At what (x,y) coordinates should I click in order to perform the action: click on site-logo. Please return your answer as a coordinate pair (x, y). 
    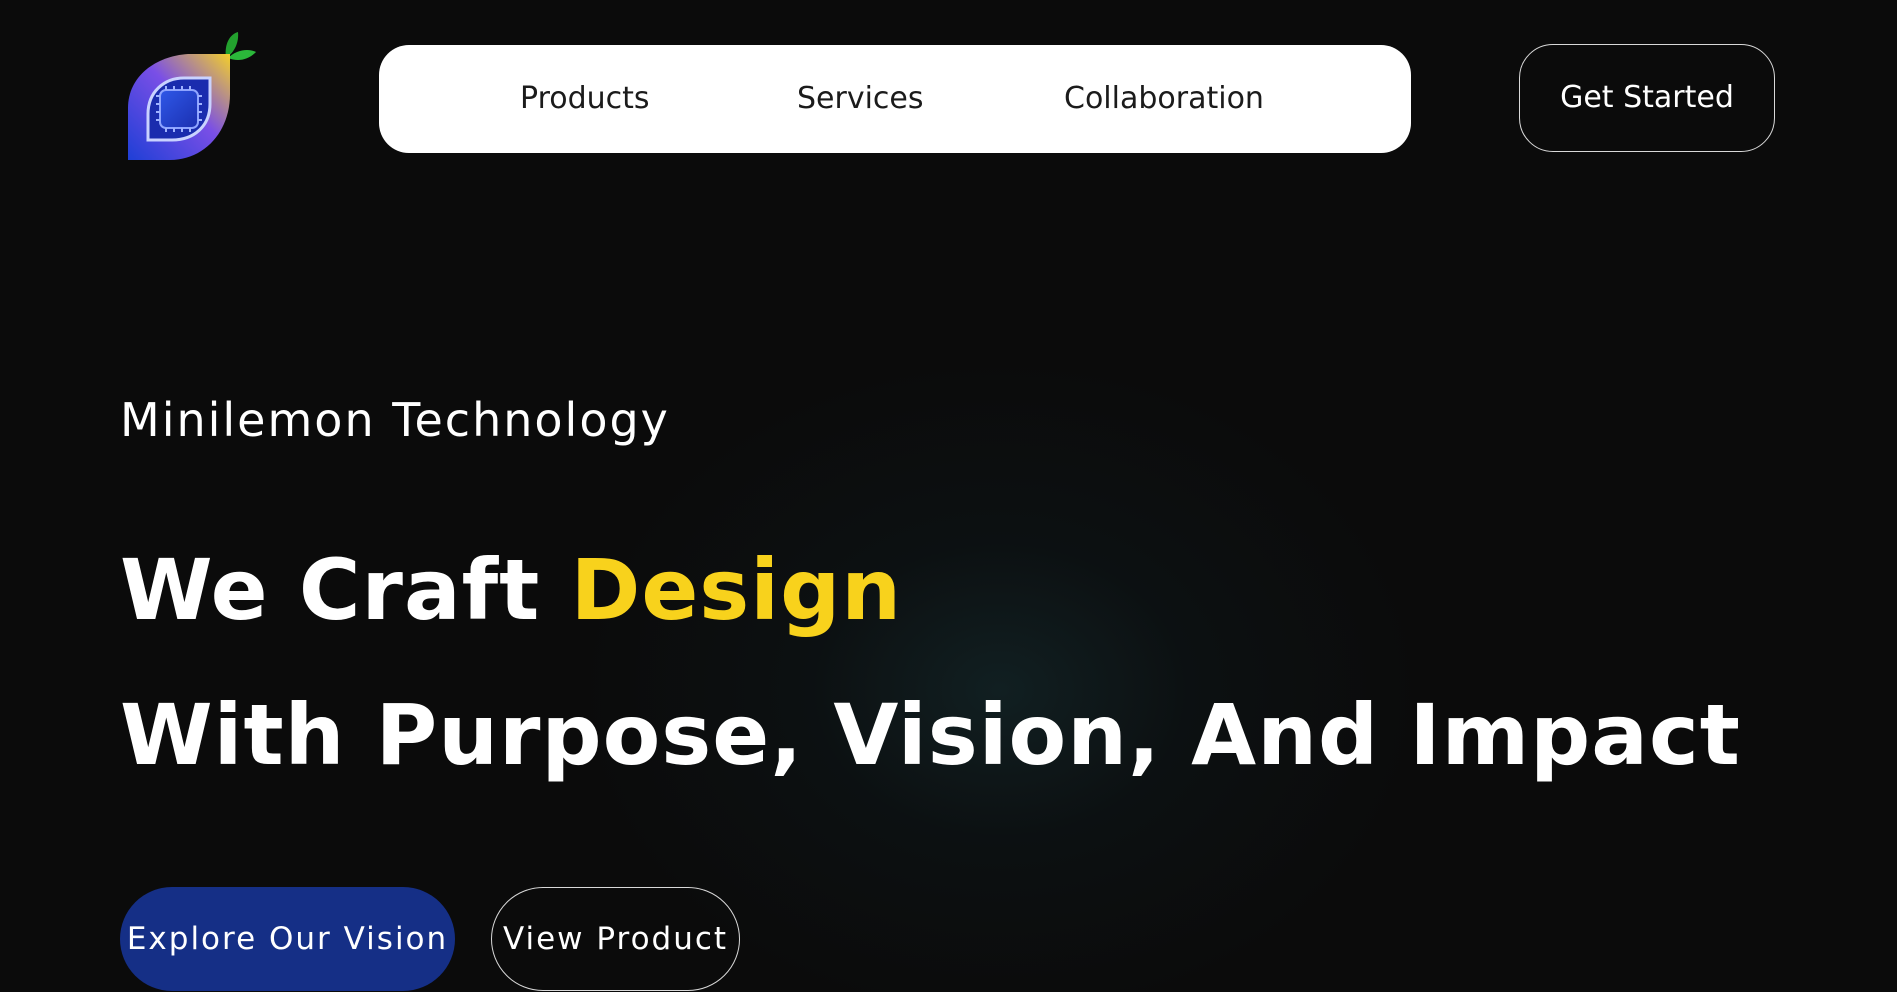
    Looking at the image, I should click on (193, 98).